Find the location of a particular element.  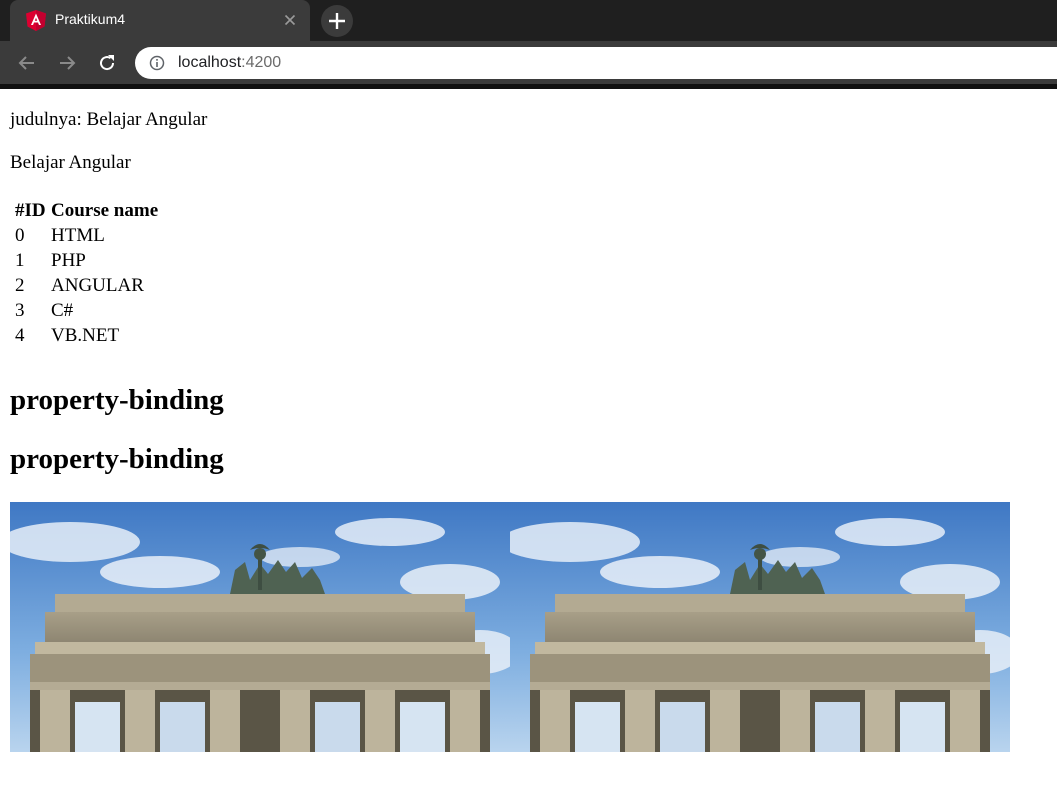

table-row: 0 HTML is located at coordinates (86, 235).